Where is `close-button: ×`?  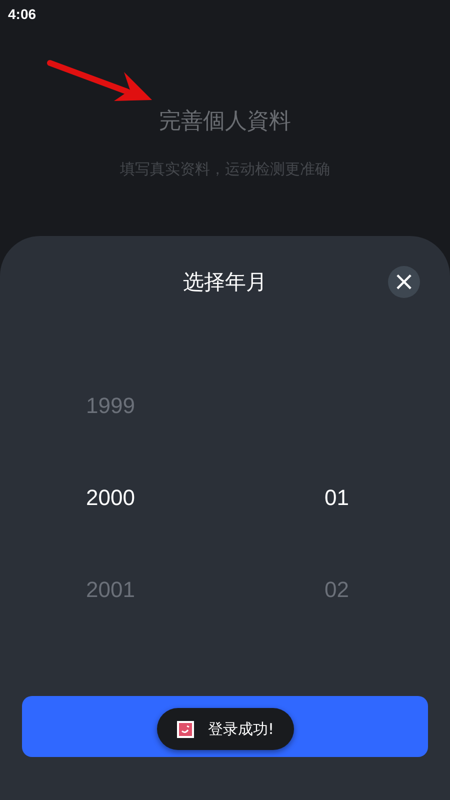 close-button: × is located at coordinates (404, 282).